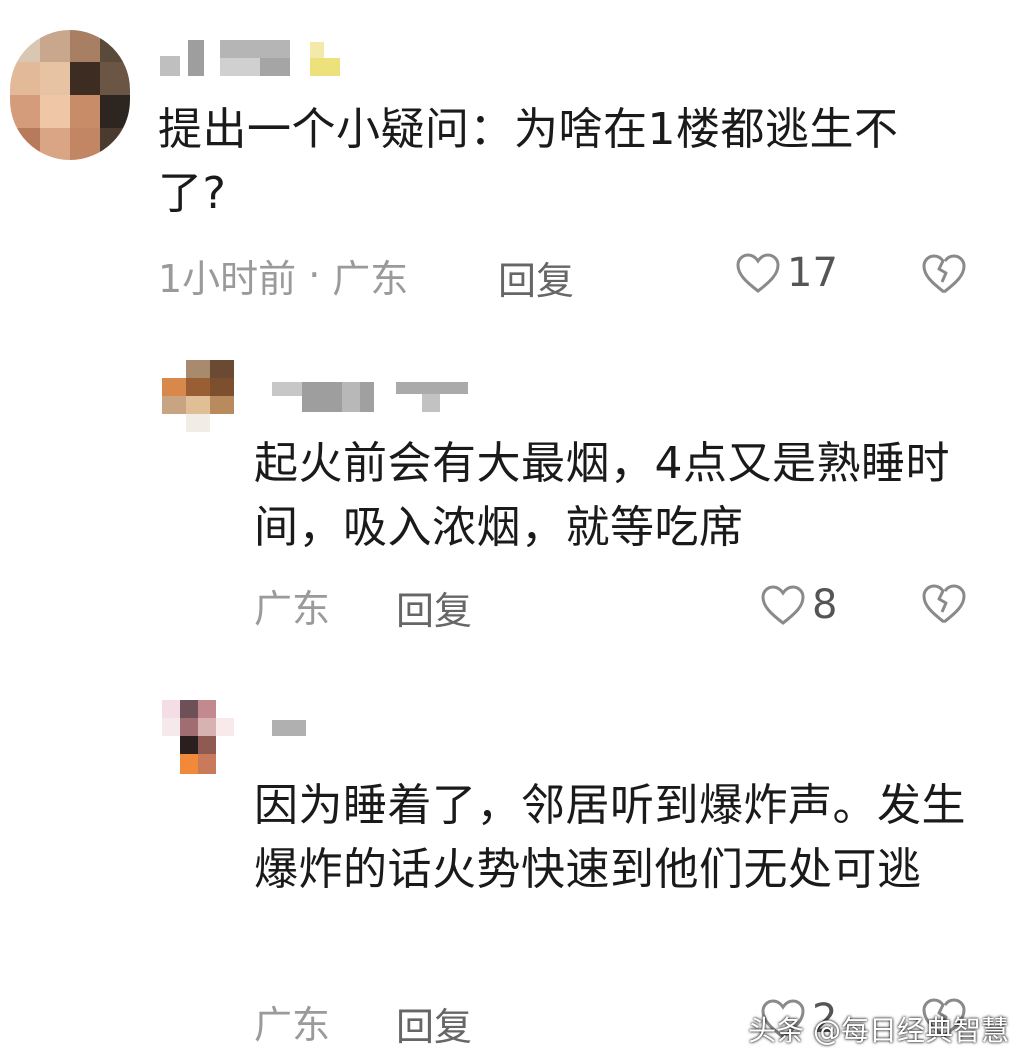  I want to click on avatar, so click(198, 737).